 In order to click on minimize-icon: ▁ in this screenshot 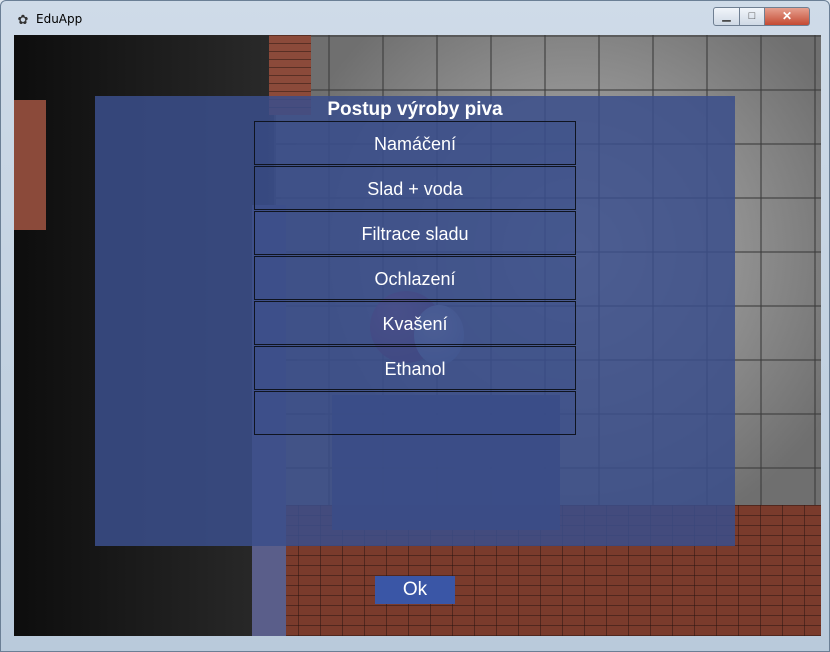, I will do `click(726, 16)`.